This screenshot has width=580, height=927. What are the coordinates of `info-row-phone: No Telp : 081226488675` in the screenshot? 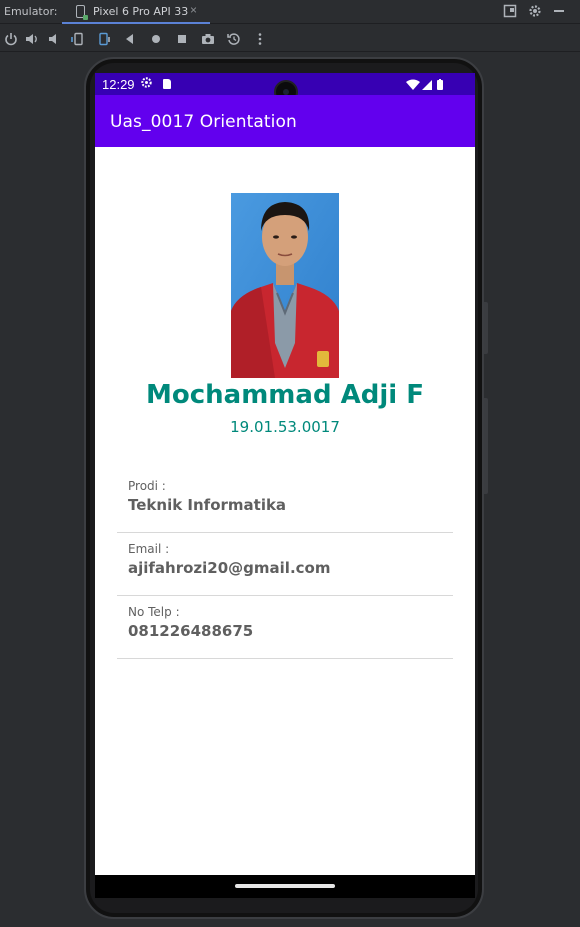 It's located at (285, 627).